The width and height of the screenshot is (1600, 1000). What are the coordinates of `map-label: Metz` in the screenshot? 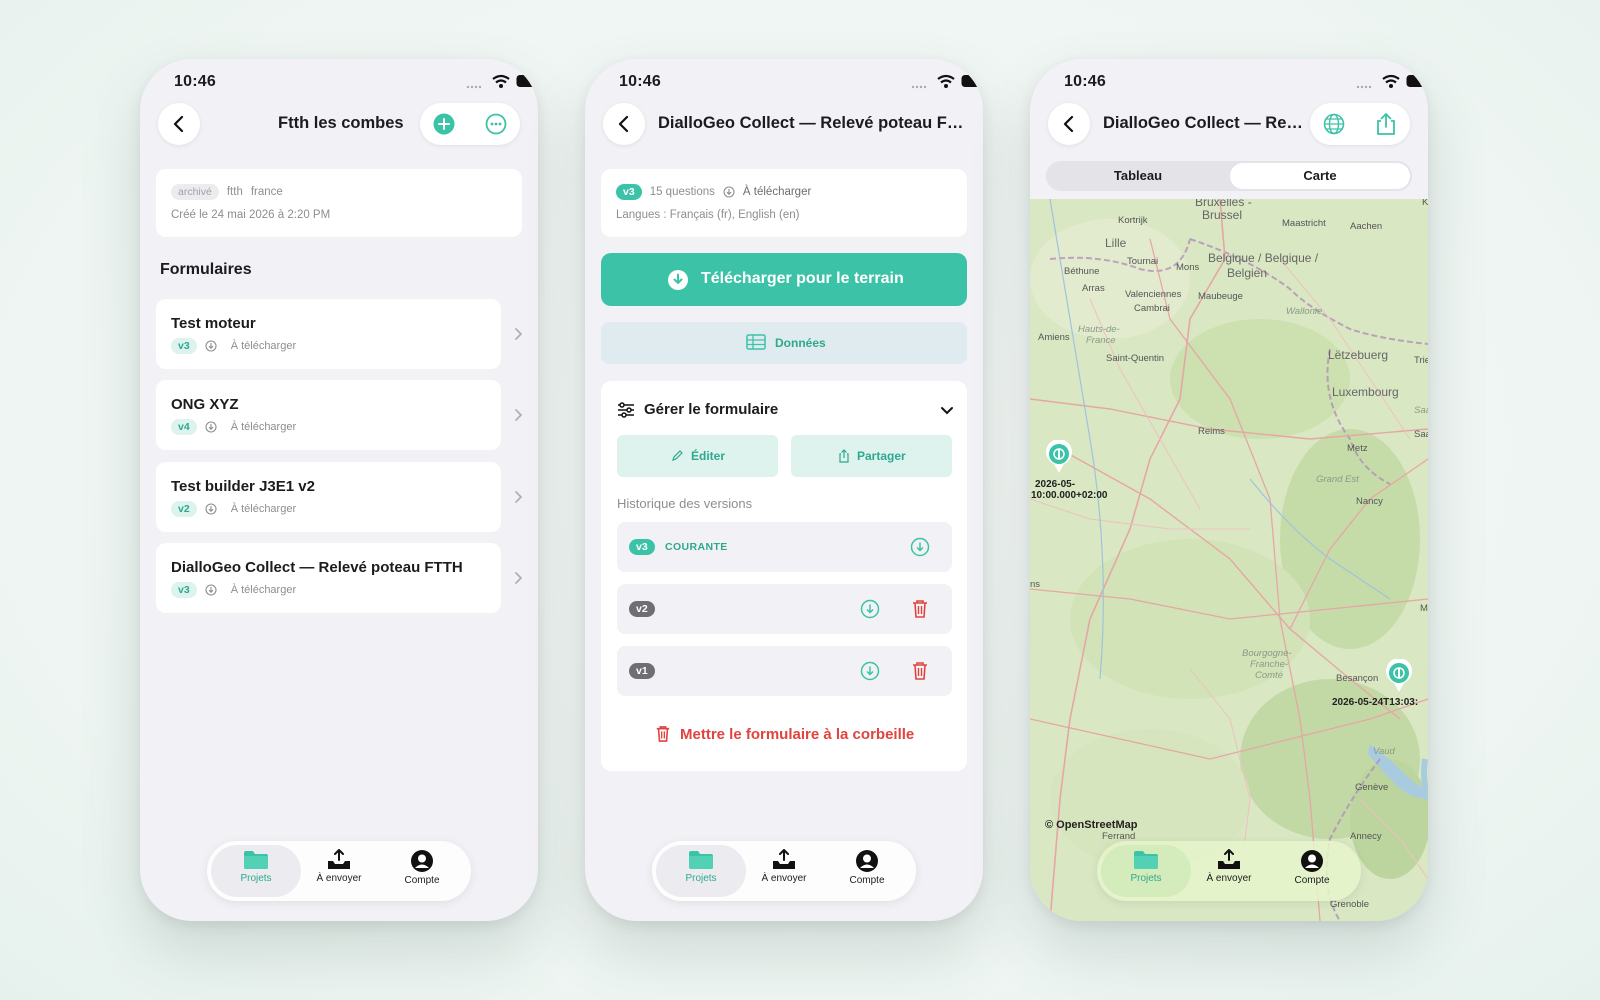 It's located at (1357, 448).